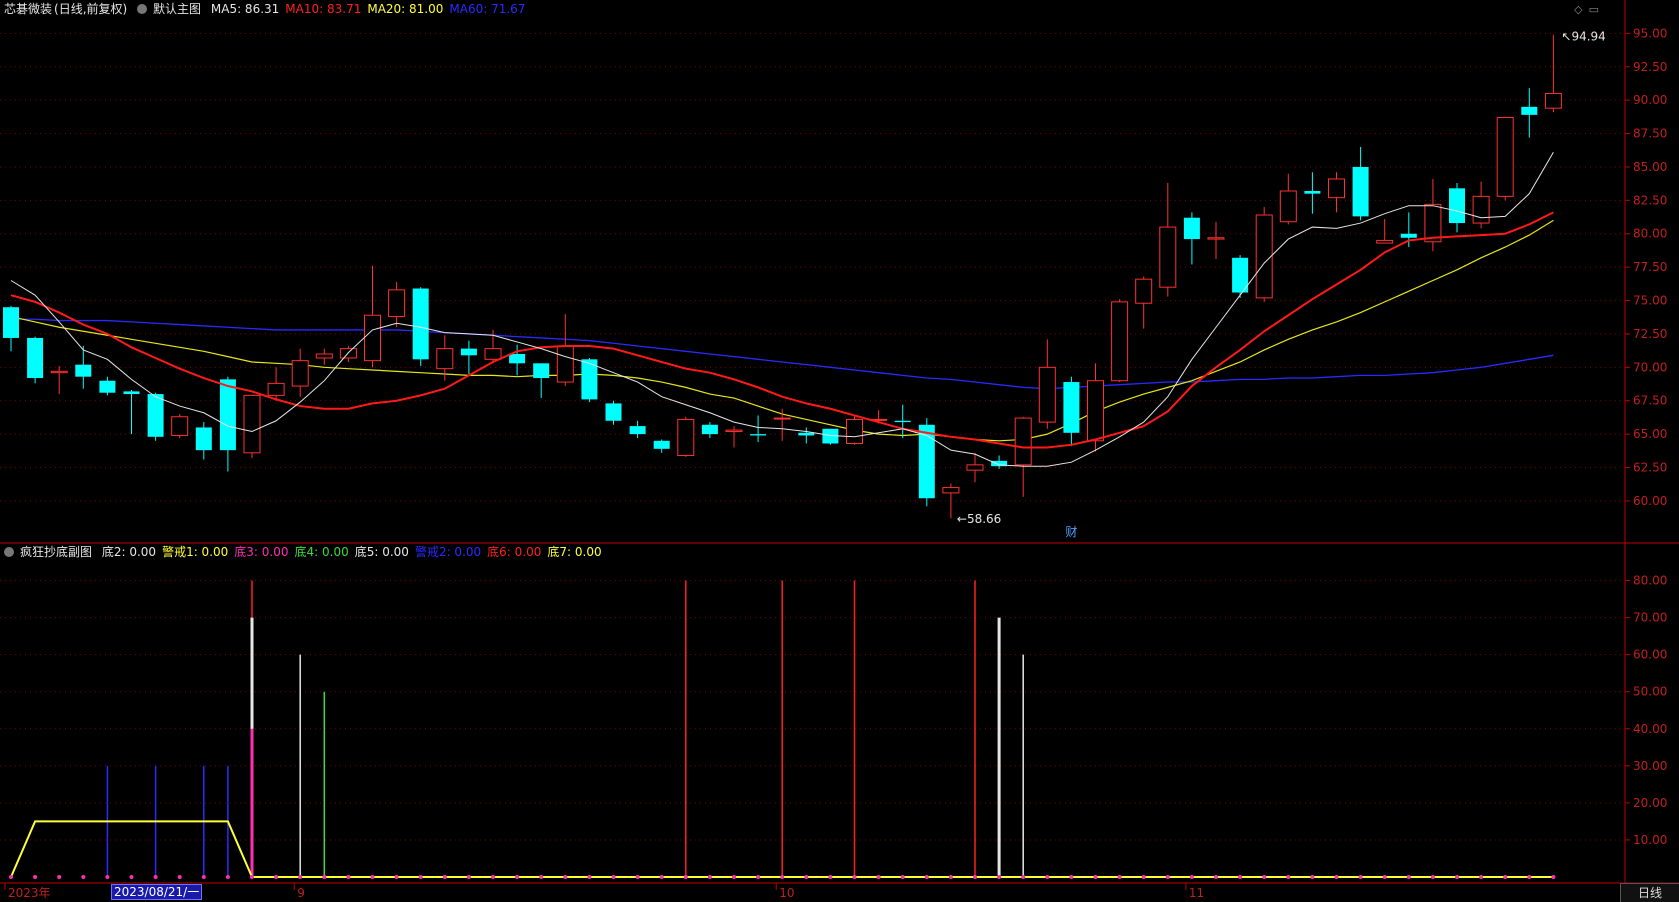 This screenshot has height=902, width=1679. Describe the element at coordinates (1196, 893) in the screenshot. I see `x-tick-label: 11` at that location.